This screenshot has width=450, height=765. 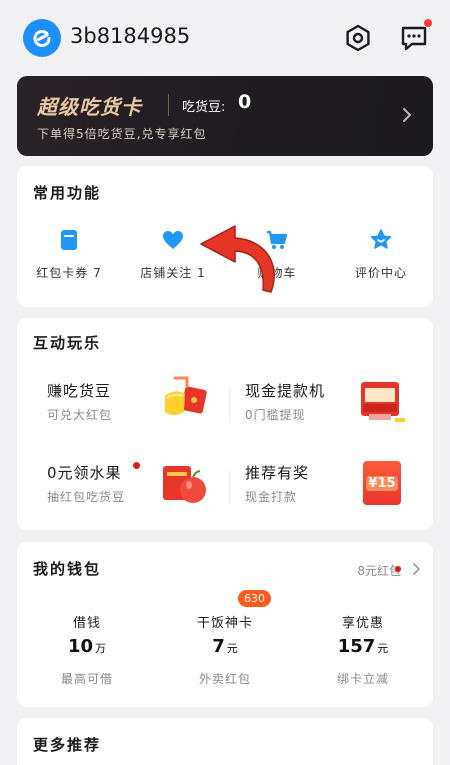 I want to click on game-referral-title: 推荐有奖, so click(x=277, y=473).